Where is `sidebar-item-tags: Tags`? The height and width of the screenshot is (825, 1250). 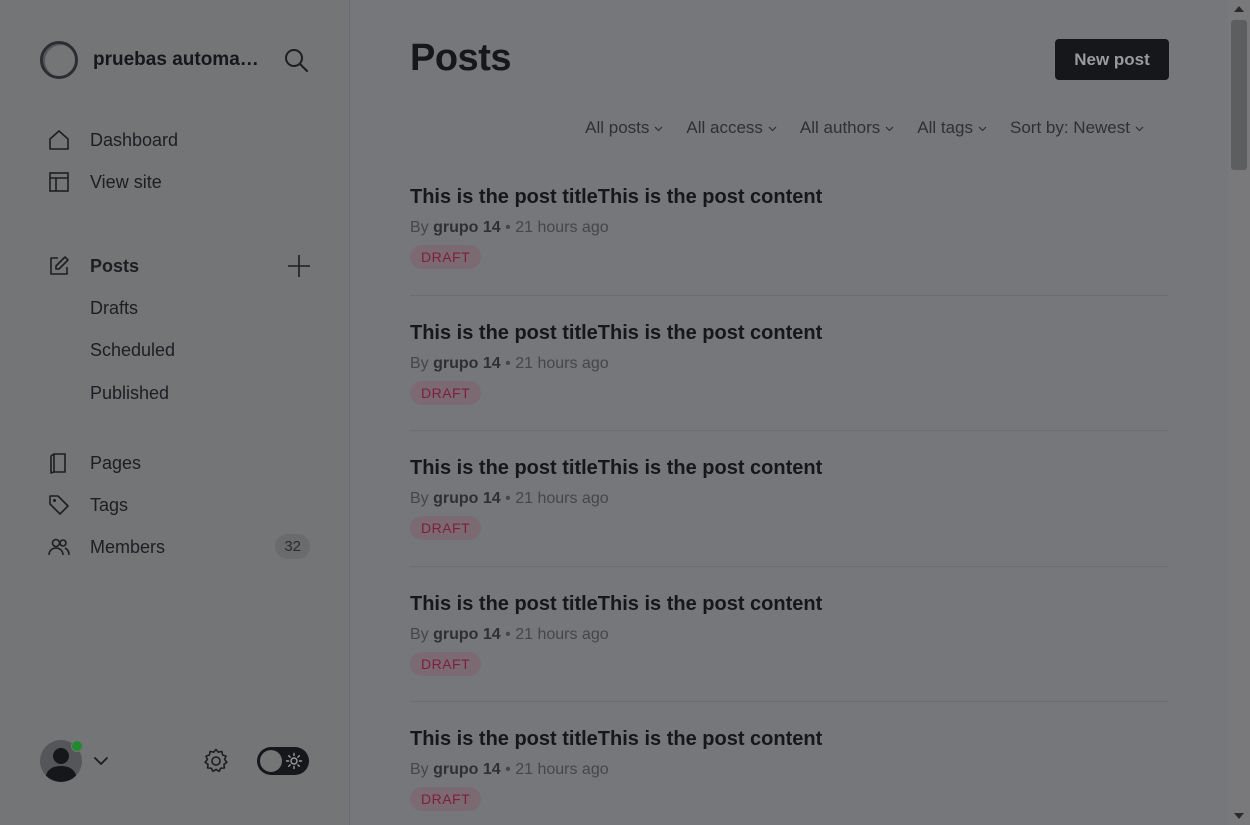 sidebar-item-tags: Tags is located at coordinates (179, 505).